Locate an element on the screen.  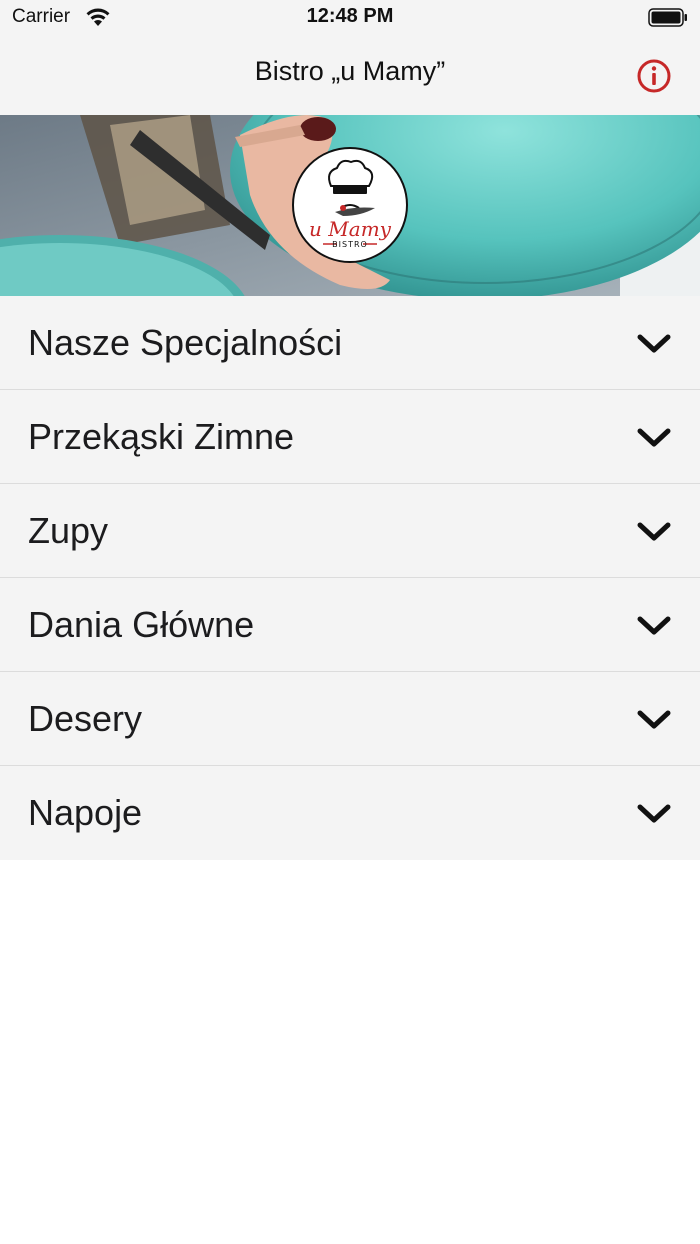
status-time: 12:48 PM is located at coordinates (350, 16).